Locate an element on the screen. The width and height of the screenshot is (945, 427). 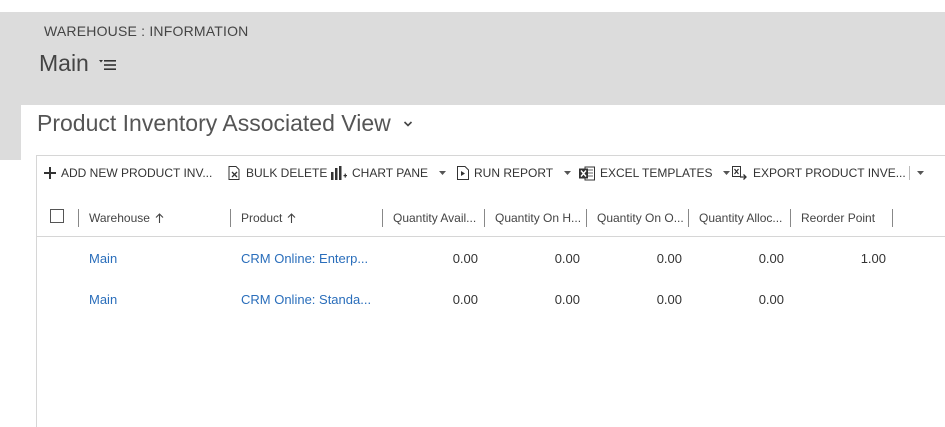
export-icon is located at coordinates (739, 172).